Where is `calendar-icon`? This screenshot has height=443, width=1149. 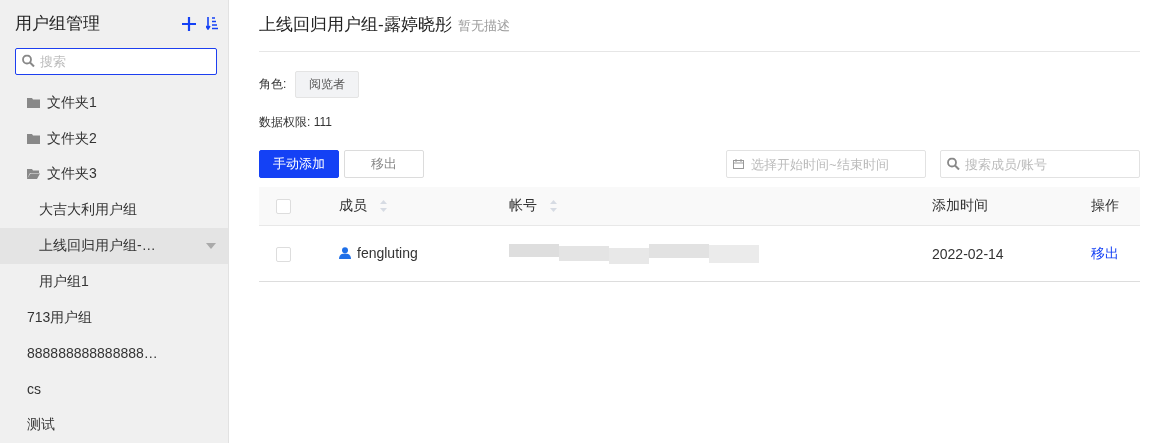
calendar-icon is located at coordinates (738, 164).